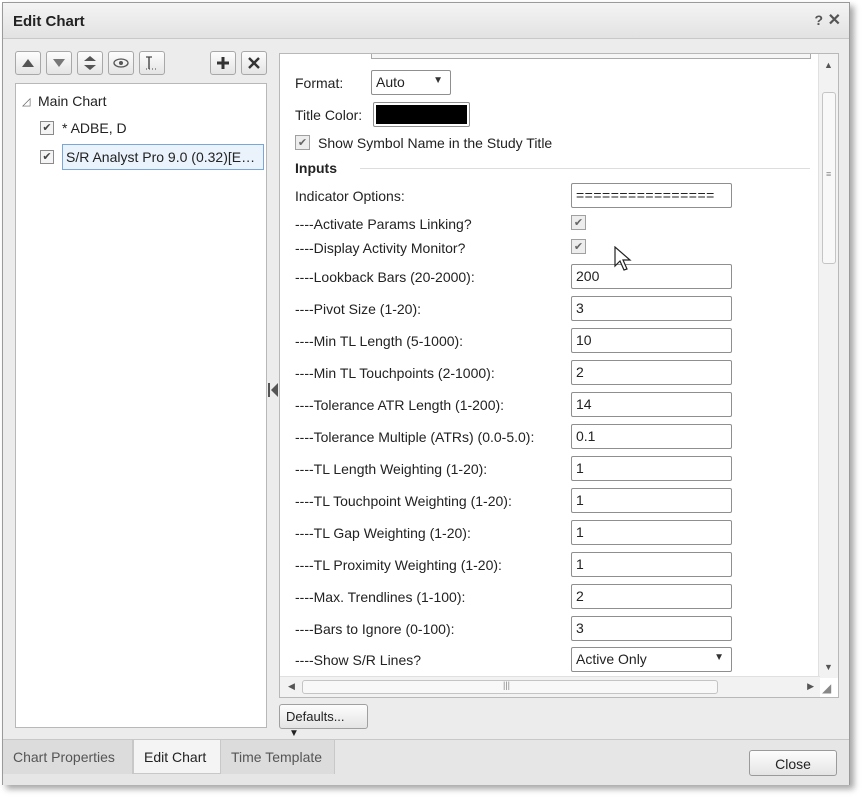 This screenshot has width=863, height=797. I want to click on activate-params-checkbox: ✔, so click(578, 222).